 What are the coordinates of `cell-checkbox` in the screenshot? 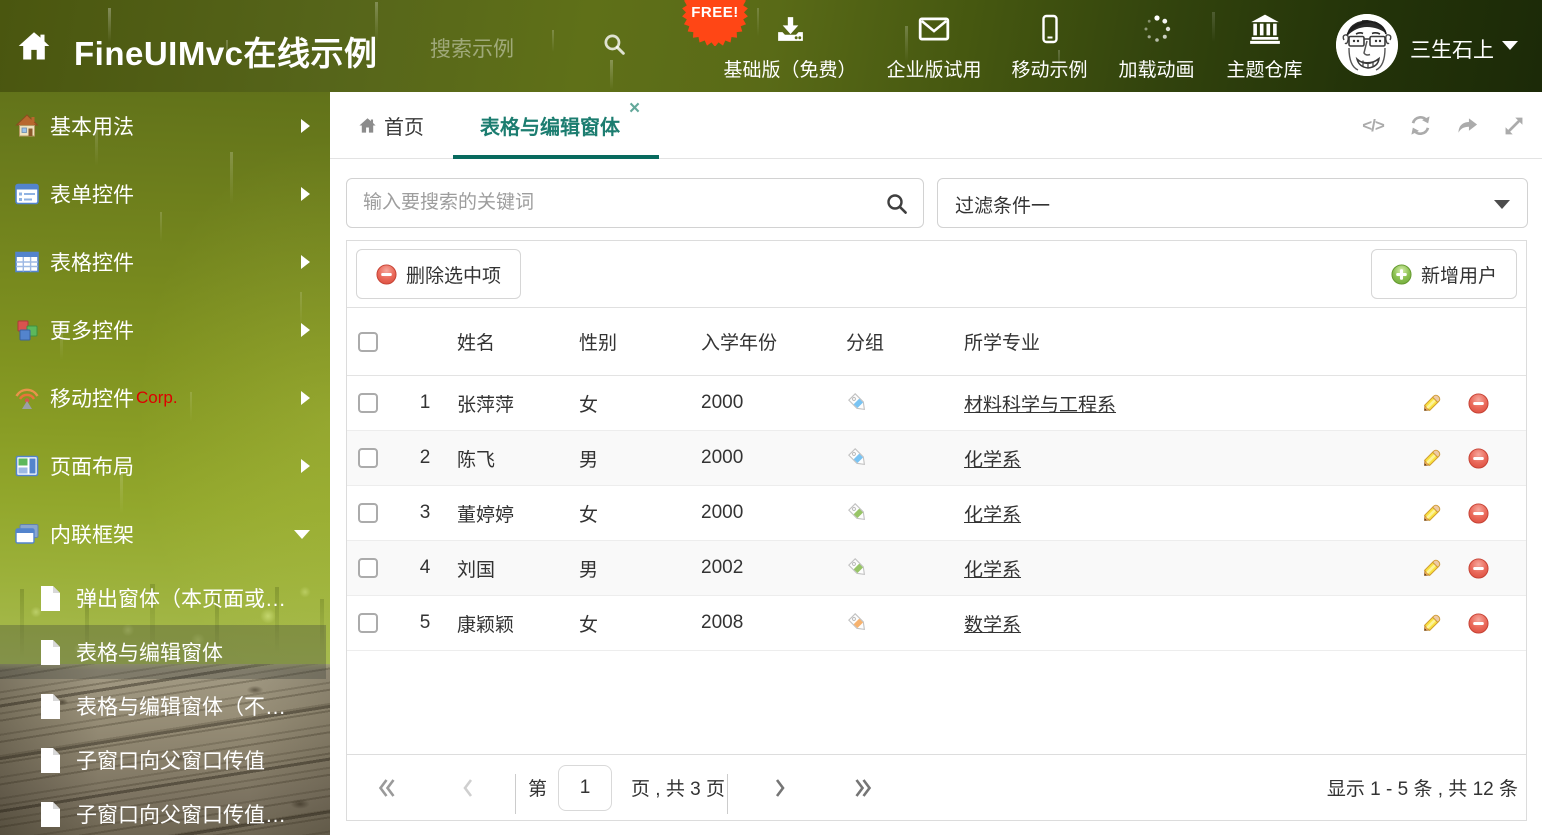 It's located at (374, 341).